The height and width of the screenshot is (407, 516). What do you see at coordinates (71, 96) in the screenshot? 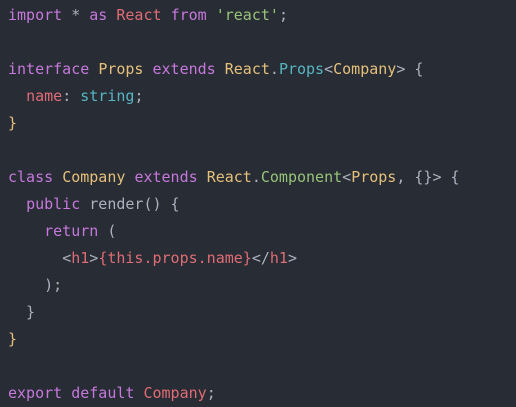
I see `code-token-punctuation: :` at bounding box center [71, 96].